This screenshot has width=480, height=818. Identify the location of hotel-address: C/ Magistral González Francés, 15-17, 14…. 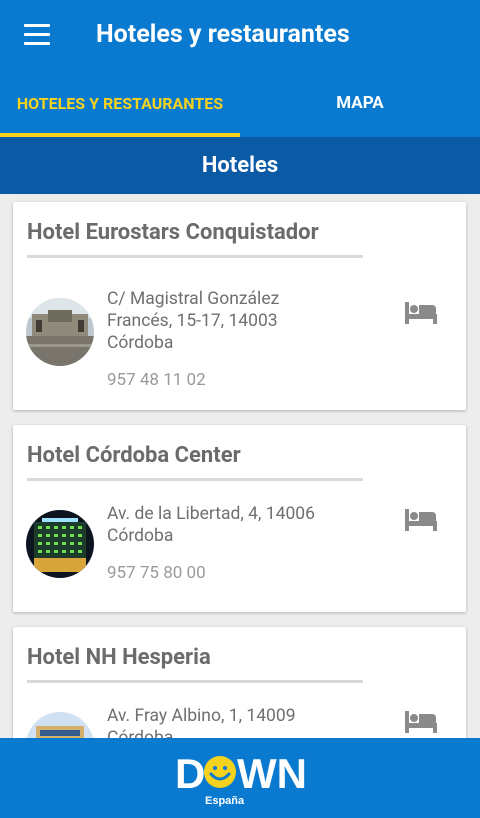
(193, 321).